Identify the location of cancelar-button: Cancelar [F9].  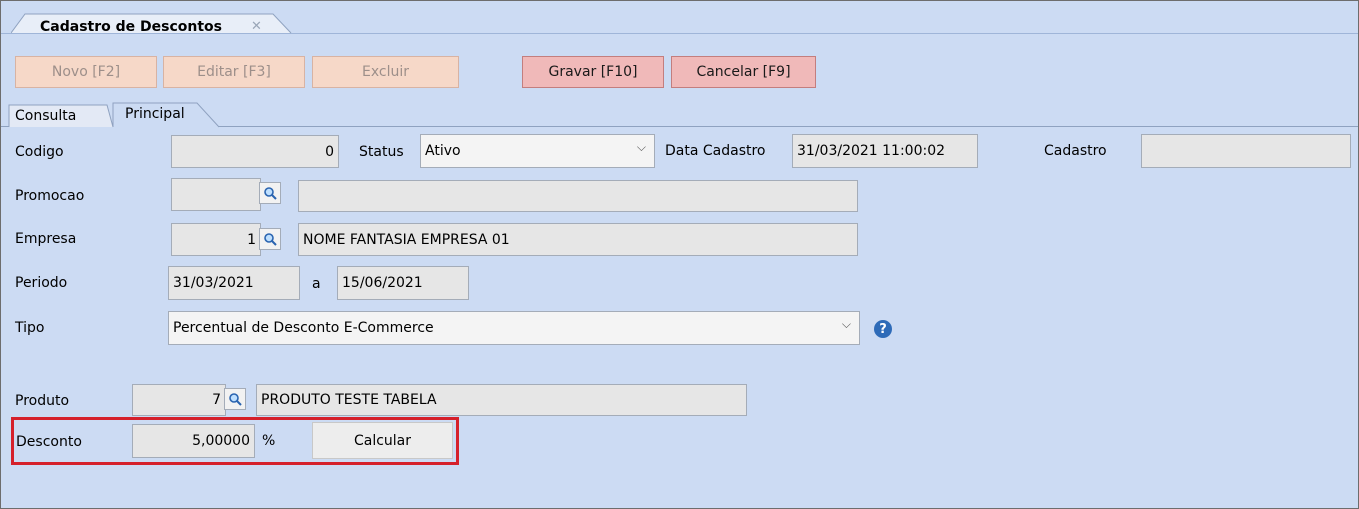
(743, 72).